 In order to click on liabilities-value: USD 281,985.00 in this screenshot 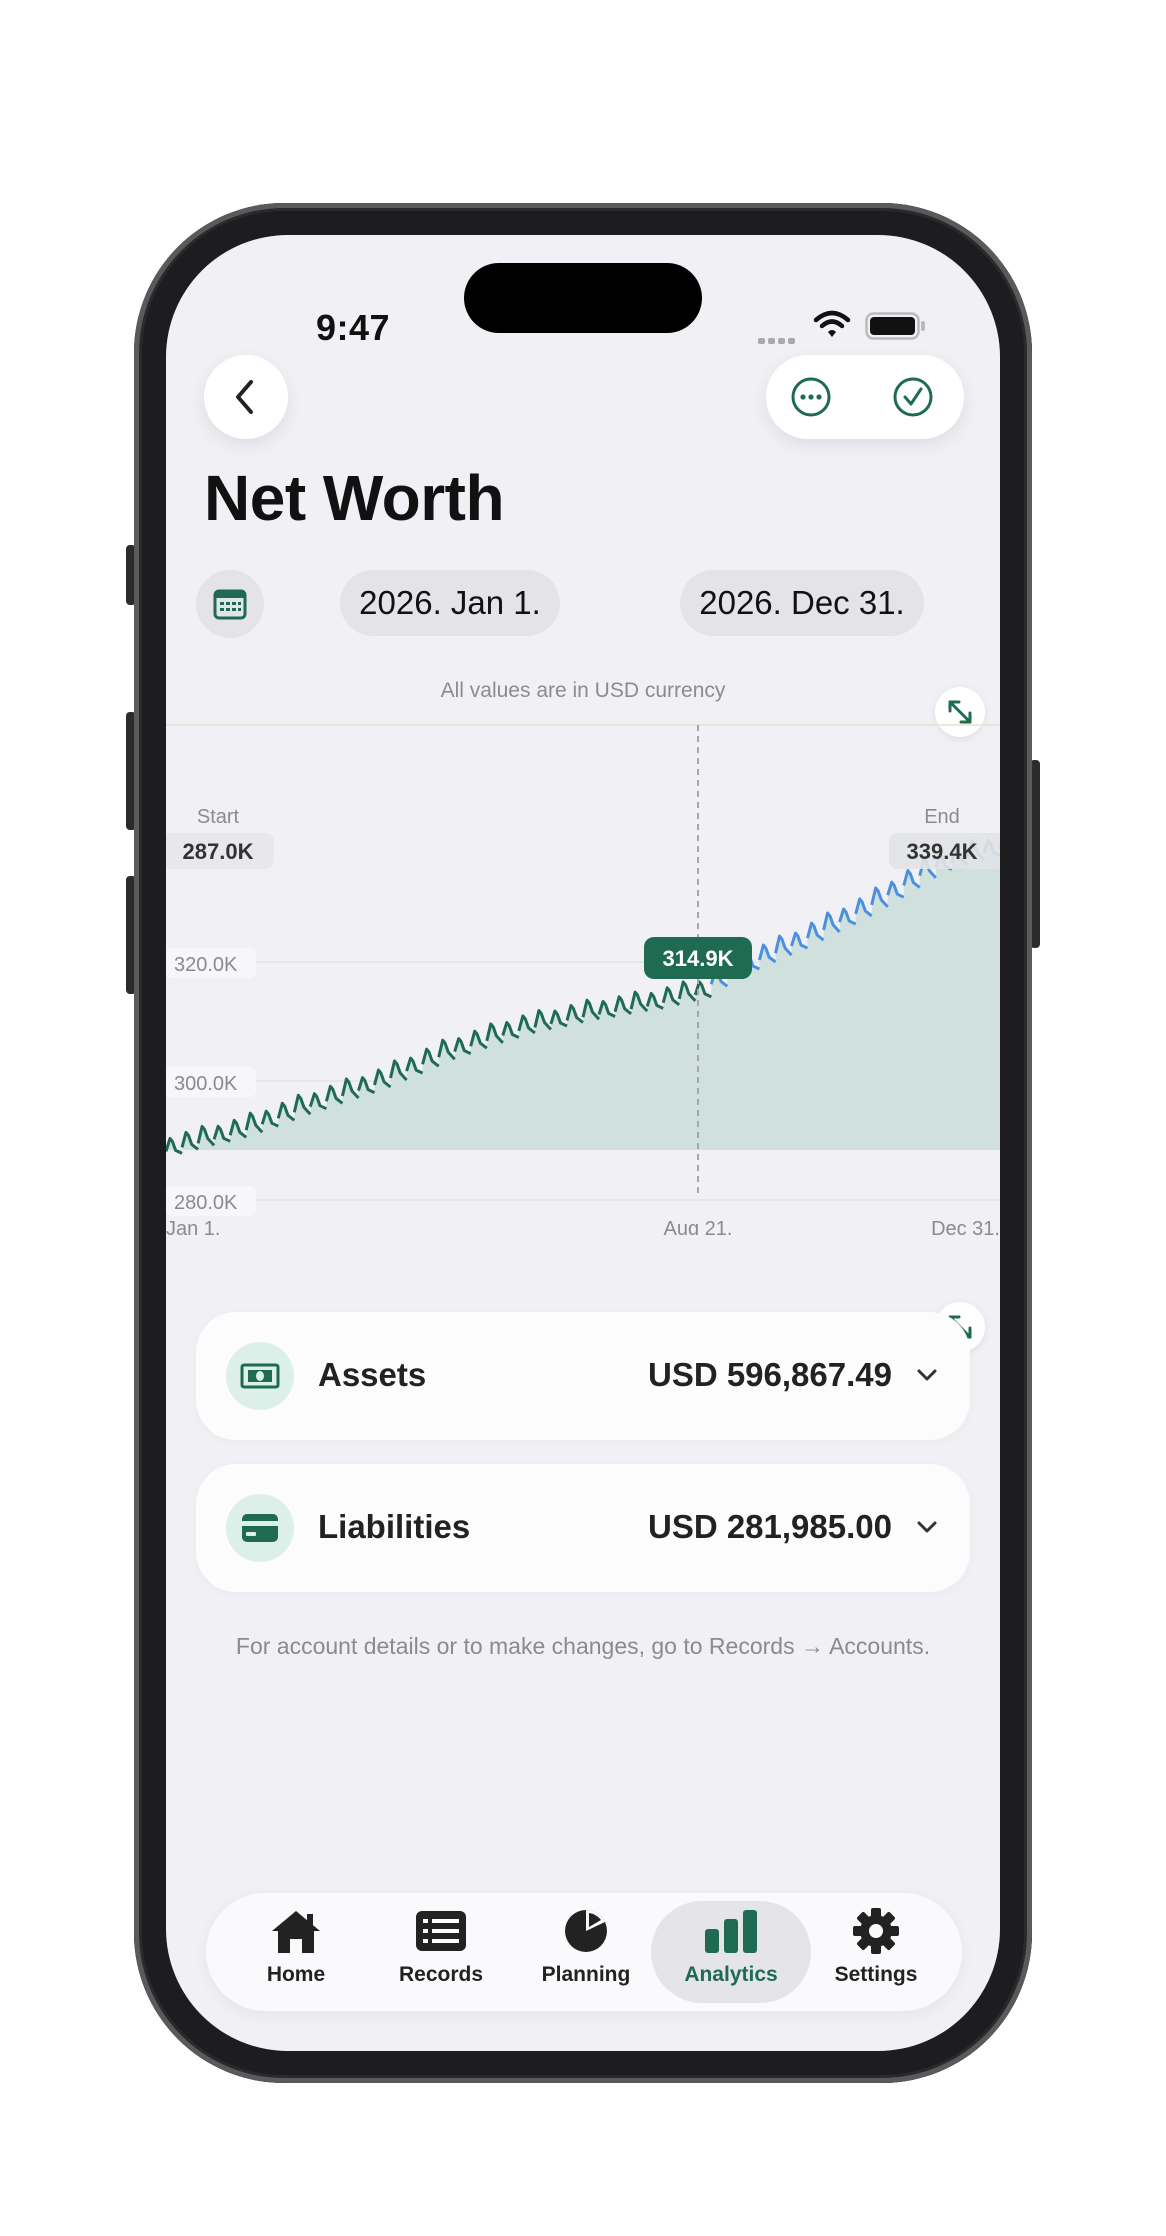, I will do `click(769, 1526)`.